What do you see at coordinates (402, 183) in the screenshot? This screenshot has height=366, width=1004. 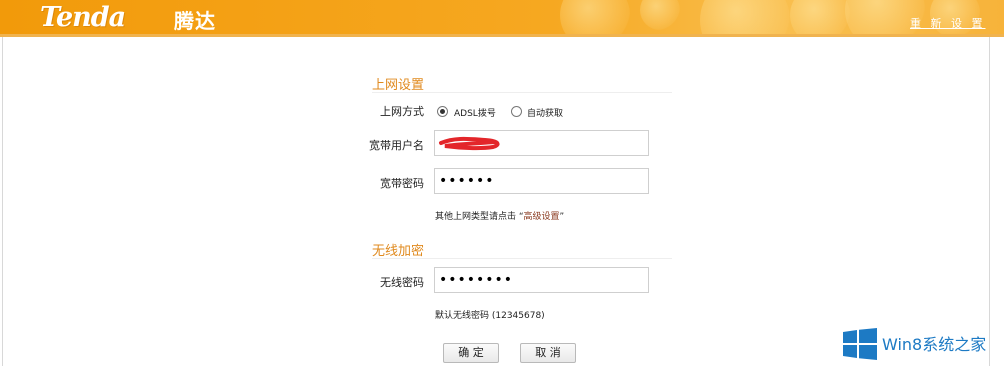 I see `password-label: 宽带密码` at bounding box center [402, 183].